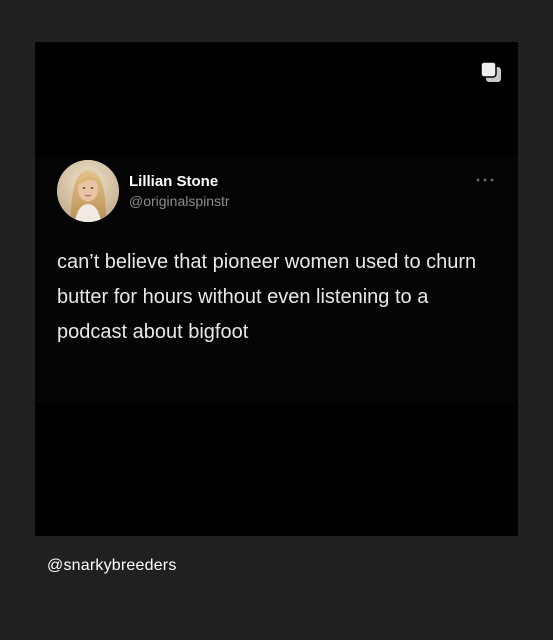 This screenshot has height=640, width=553. I want to click on author-handle: @originalspinstr, so click(179, 201).